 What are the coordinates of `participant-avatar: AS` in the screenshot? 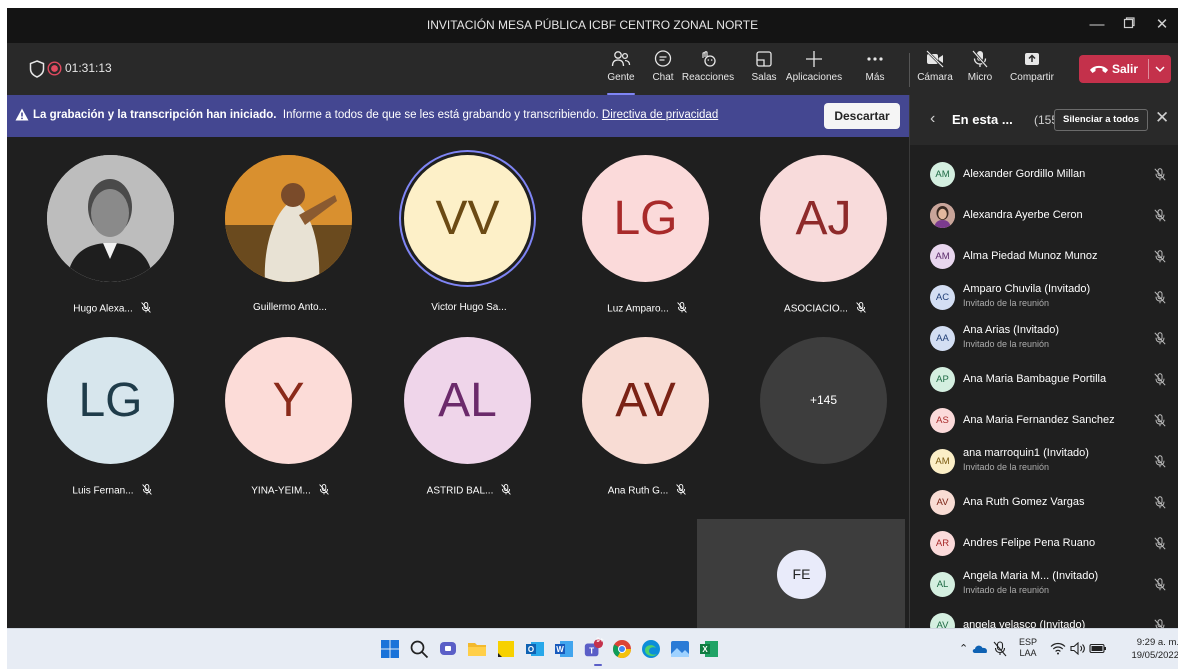 It's located at (942, 420).